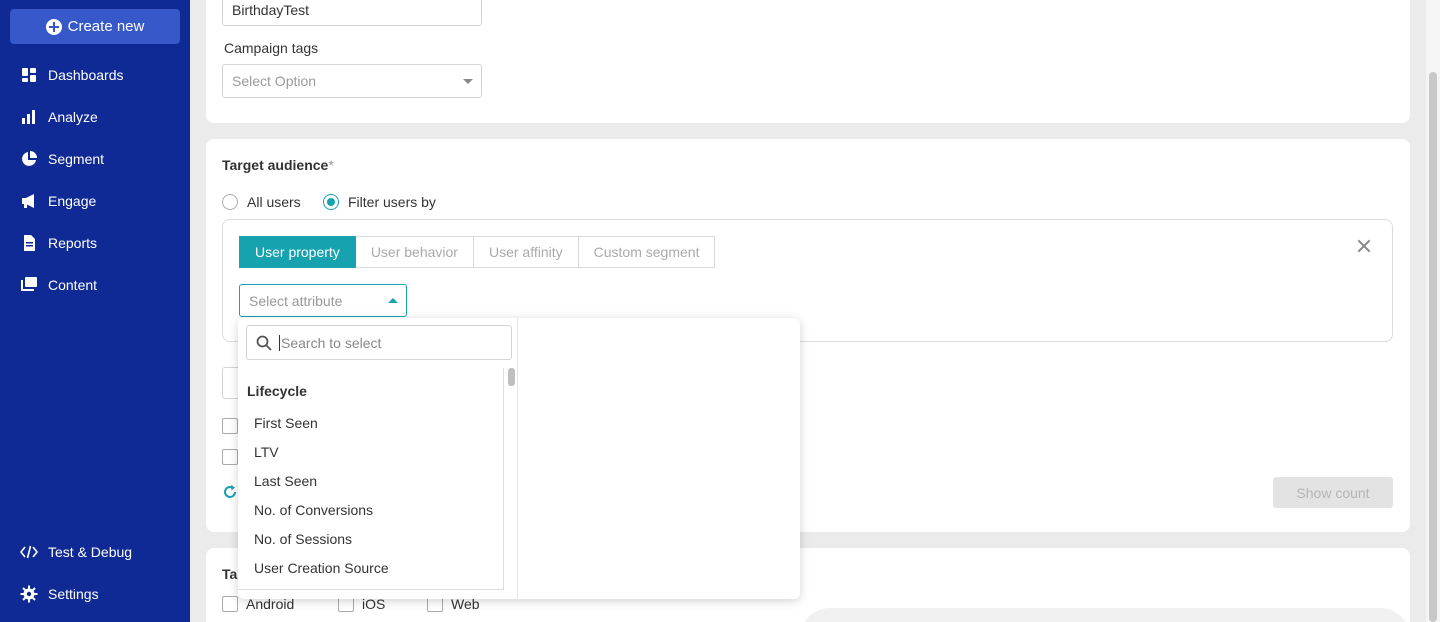 This screenshot has height=622, width=1440. What do you see at coordinates (526, 252) in the screenshot?
I see `tab-user-affinity: User affinity` at bounding box center [526, 252].